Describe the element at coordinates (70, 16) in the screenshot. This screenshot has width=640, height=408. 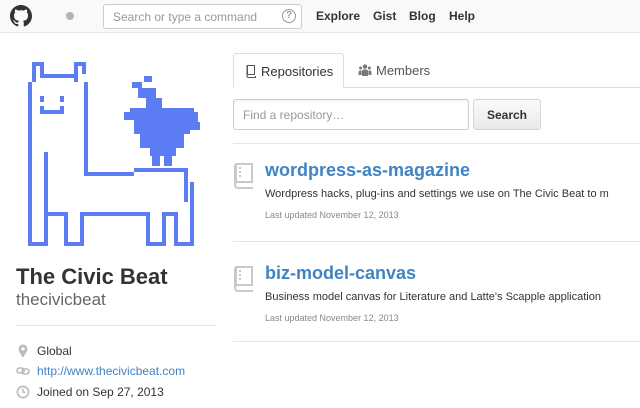
I see `notification-dot-icon` at that location.